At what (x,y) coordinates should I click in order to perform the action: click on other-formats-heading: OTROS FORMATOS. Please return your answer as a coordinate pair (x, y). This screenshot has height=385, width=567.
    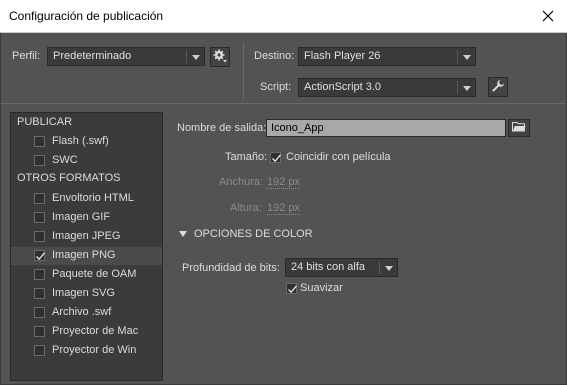
    Looking at the image, I should click on (69, 178).